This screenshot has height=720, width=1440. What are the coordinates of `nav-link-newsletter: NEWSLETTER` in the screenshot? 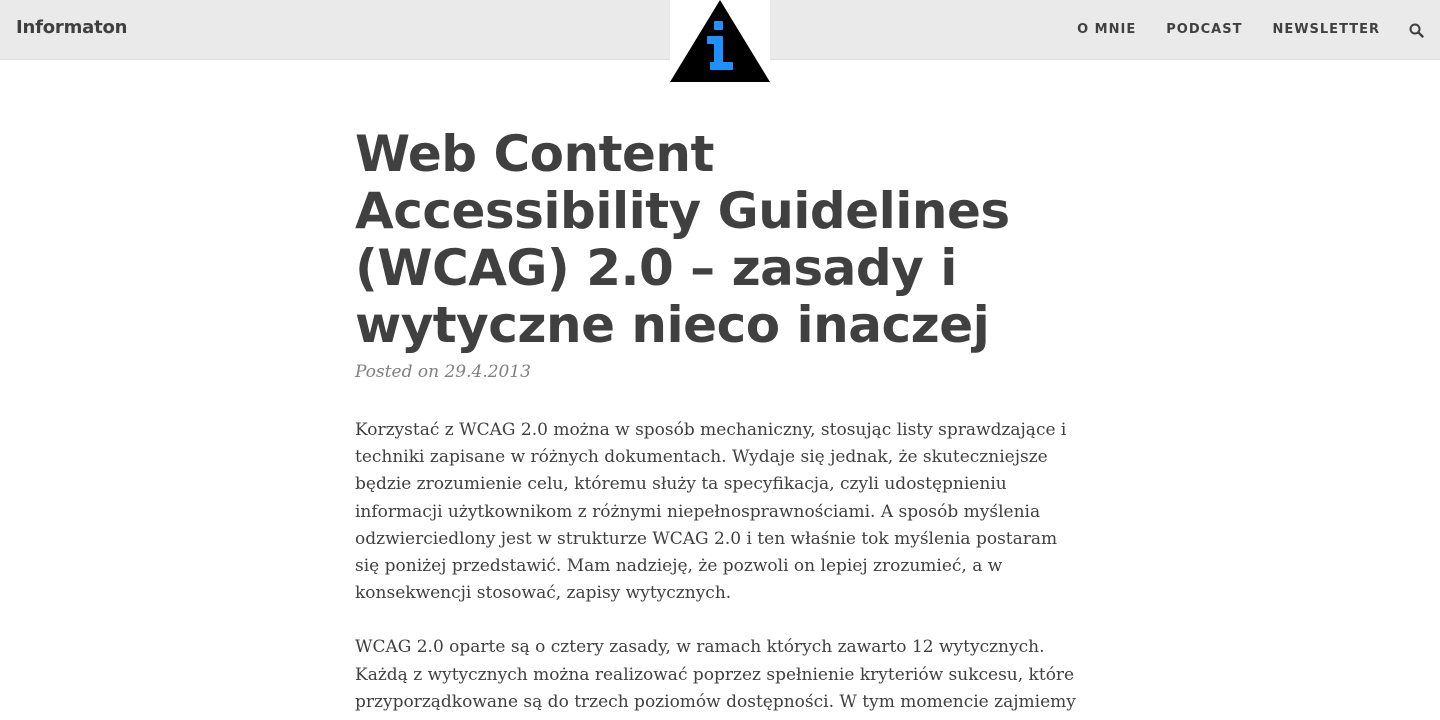 It's located at (1326, 29).